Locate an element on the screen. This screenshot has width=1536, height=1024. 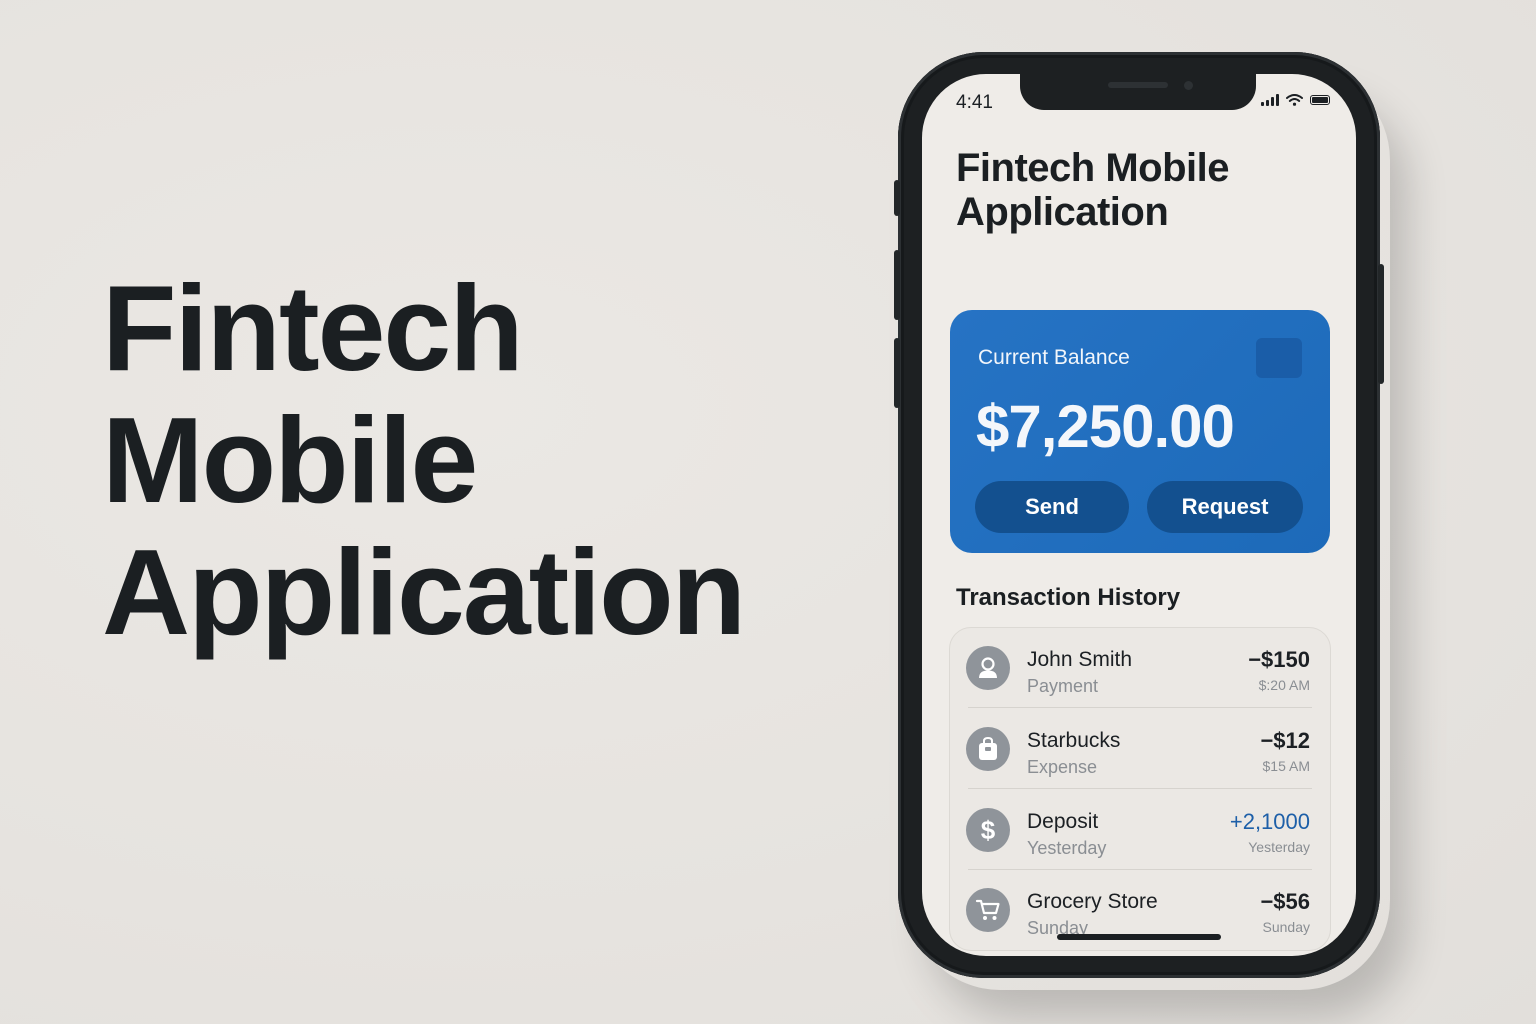
hero-title-line: Application is located at coordinates (424, 592).